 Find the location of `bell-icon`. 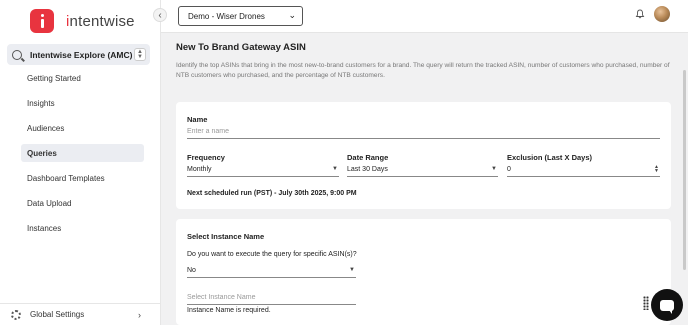

bell-icon is located at coordinates (640, 14).